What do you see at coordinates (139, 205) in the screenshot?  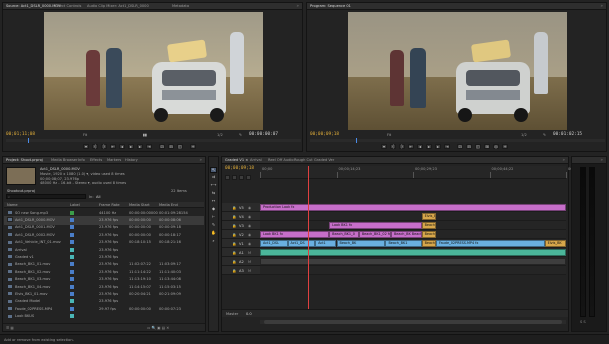 I see `column-media-start: Media Start` at bounding box center [139, 205].